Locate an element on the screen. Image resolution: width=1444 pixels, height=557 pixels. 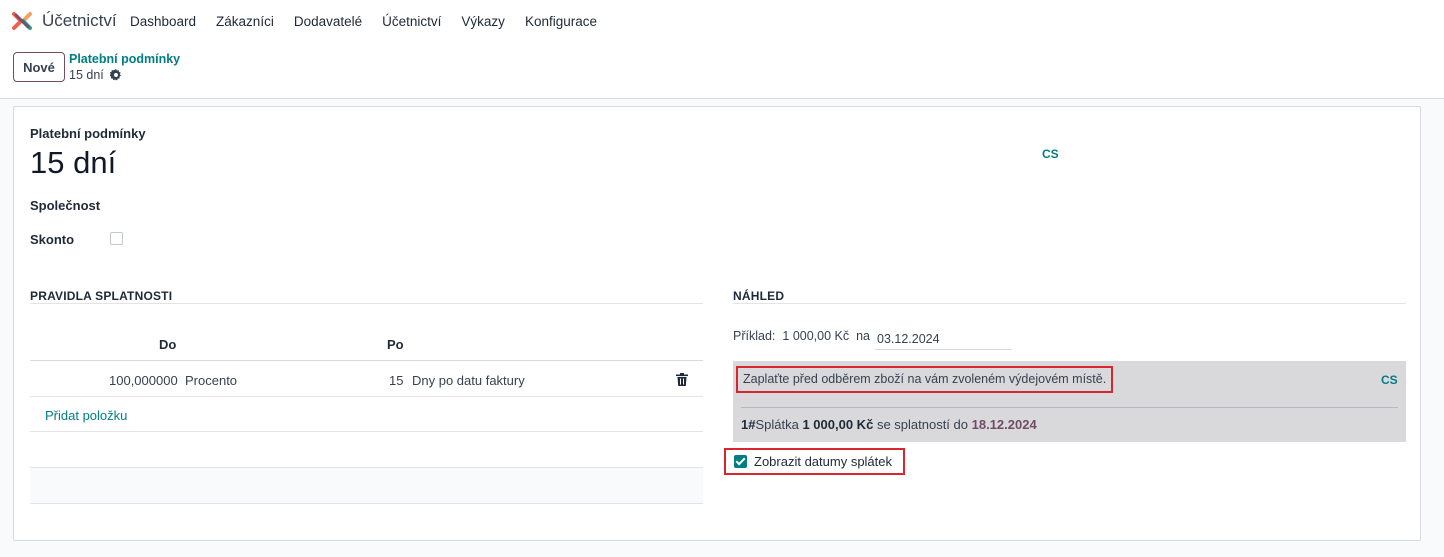
example-row: Příklad: 1 000,00 Kč na is located at coordinates (801, 336).